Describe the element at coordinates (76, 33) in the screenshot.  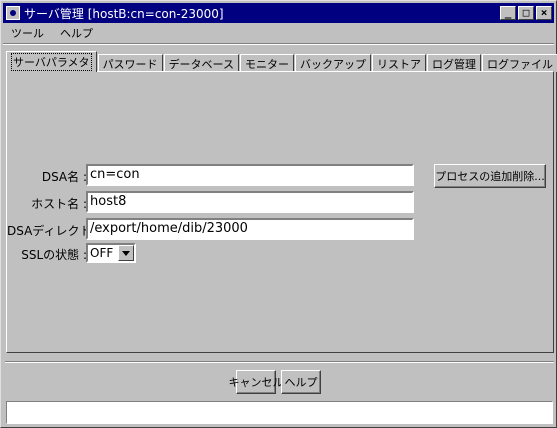
I see `menu-help: ヘルプ` at that location.